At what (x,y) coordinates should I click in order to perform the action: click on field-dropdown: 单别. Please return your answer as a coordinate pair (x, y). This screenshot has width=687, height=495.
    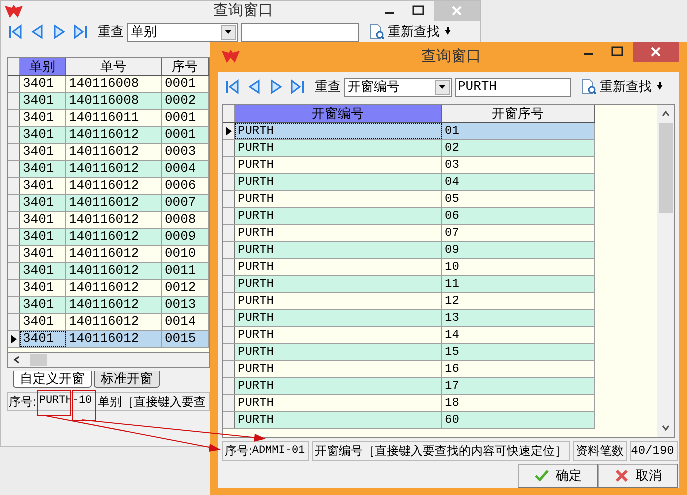
    Looking at the image, I should click on (182, 32).